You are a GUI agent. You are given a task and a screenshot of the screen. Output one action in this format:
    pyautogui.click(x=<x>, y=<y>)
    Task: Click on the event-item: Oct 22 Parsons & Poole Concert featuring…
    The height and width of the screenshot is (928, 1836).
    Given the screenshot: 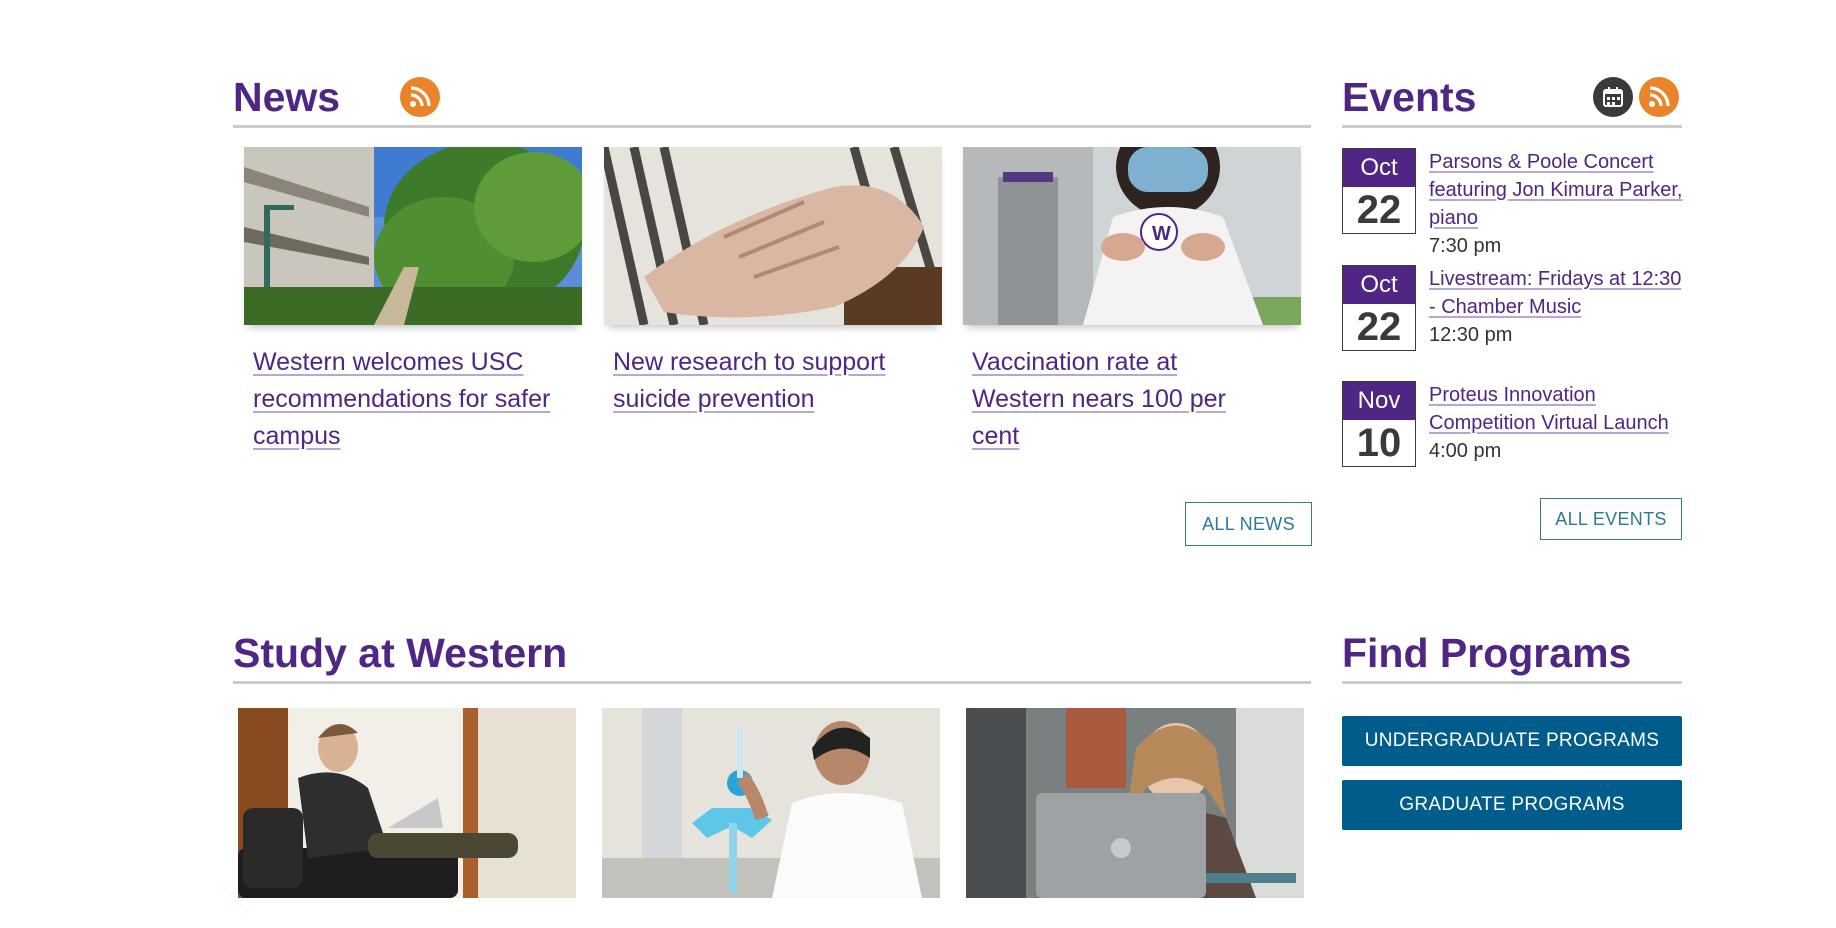 What is the action you would take?
    pyautogui.click(x=1512, y=202)
    